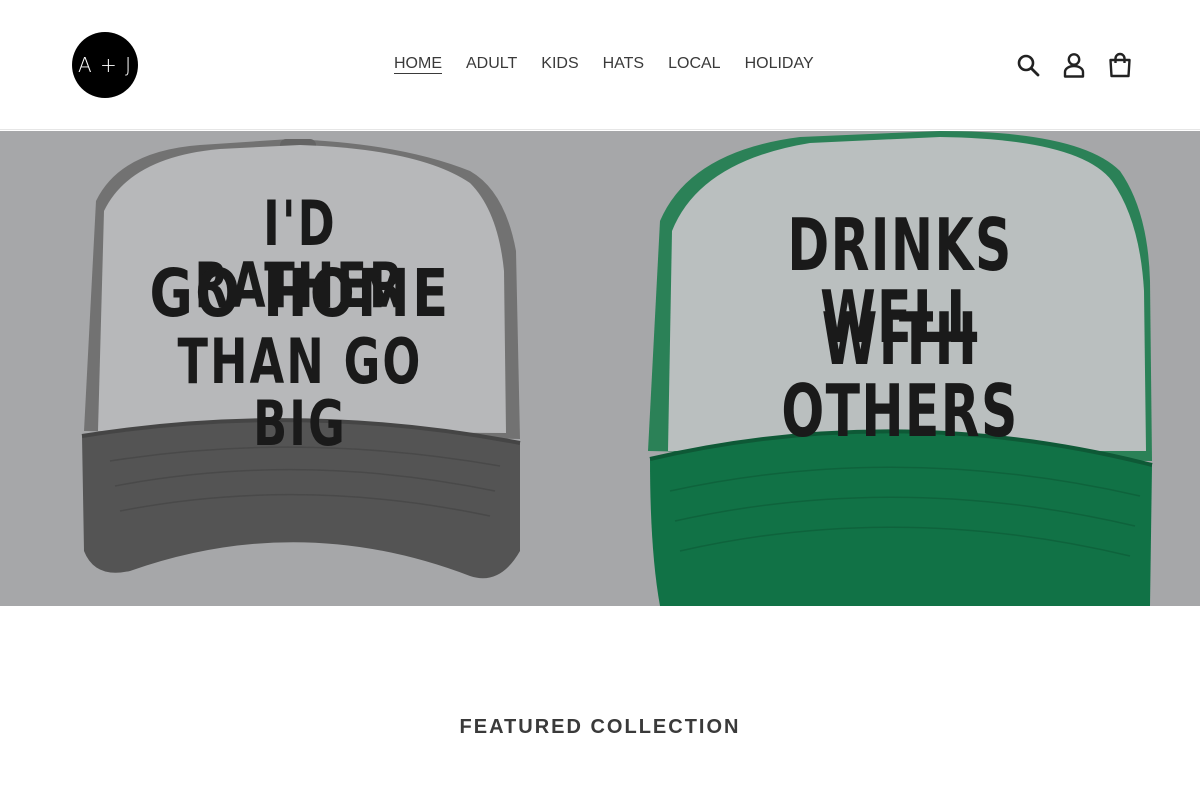 The image size is (1200, 800). Describe the element at coordinates (491, 64) in the screenshot. I see `nav-item-adult: ADULT` at that location.